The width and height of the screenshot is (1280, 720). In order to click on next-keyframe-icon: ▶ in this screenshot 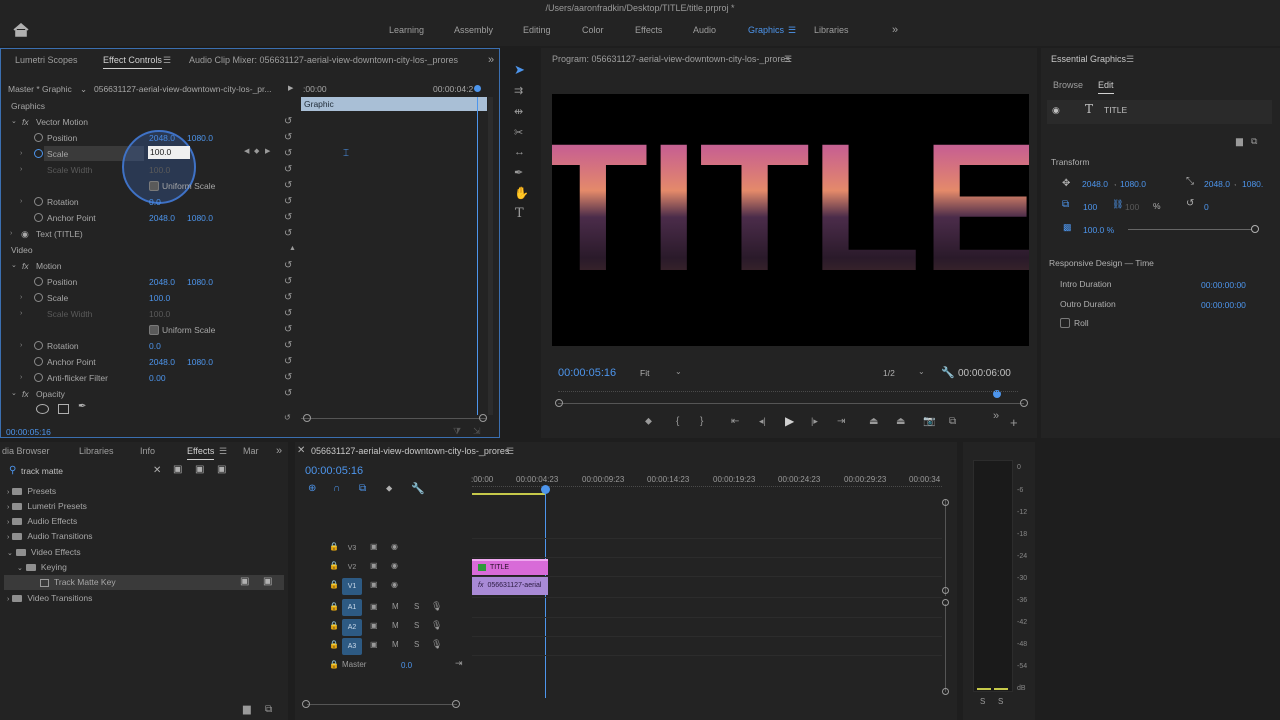, I will do `click(267, 151)`.